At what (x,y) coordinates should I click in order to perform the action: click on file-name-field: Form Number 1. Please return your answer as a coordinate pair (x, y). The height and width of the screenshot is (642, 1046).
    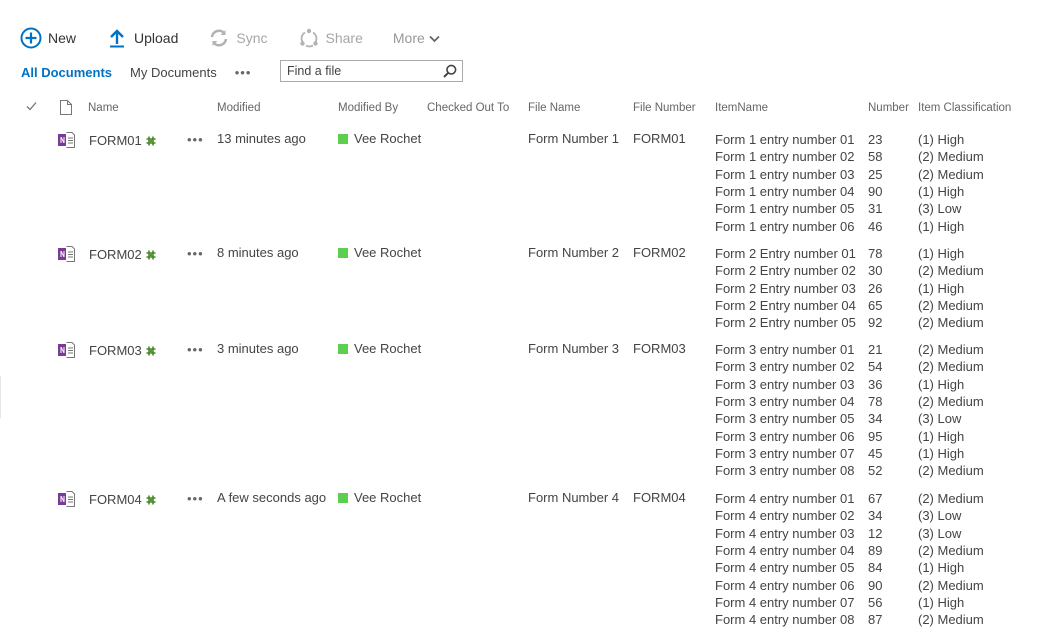
    Looking at the image, I should click on (574, 138).